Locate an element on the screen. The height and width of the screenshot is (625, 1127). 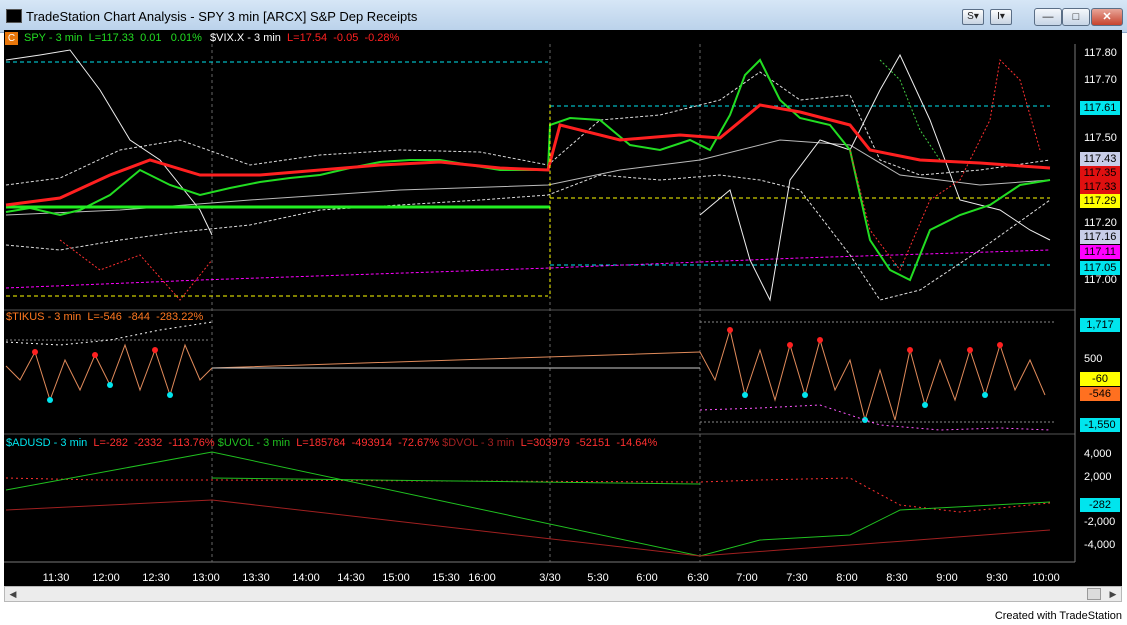
price-tag-text: 117.35 is located at coordinates (1100, 173).